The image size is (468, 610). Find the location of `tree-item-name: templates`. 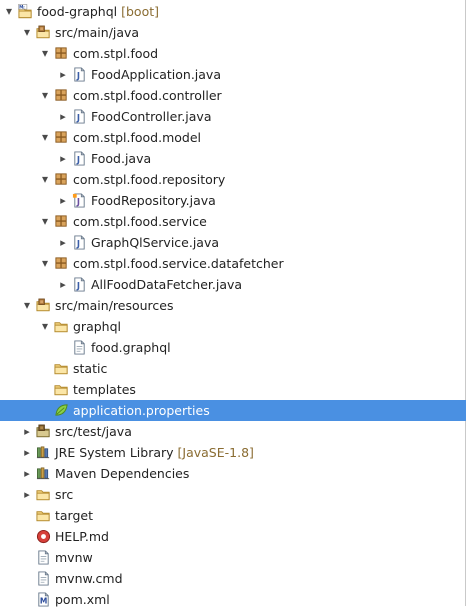

tree-item-name: templates is located at coordinates (104, 389).